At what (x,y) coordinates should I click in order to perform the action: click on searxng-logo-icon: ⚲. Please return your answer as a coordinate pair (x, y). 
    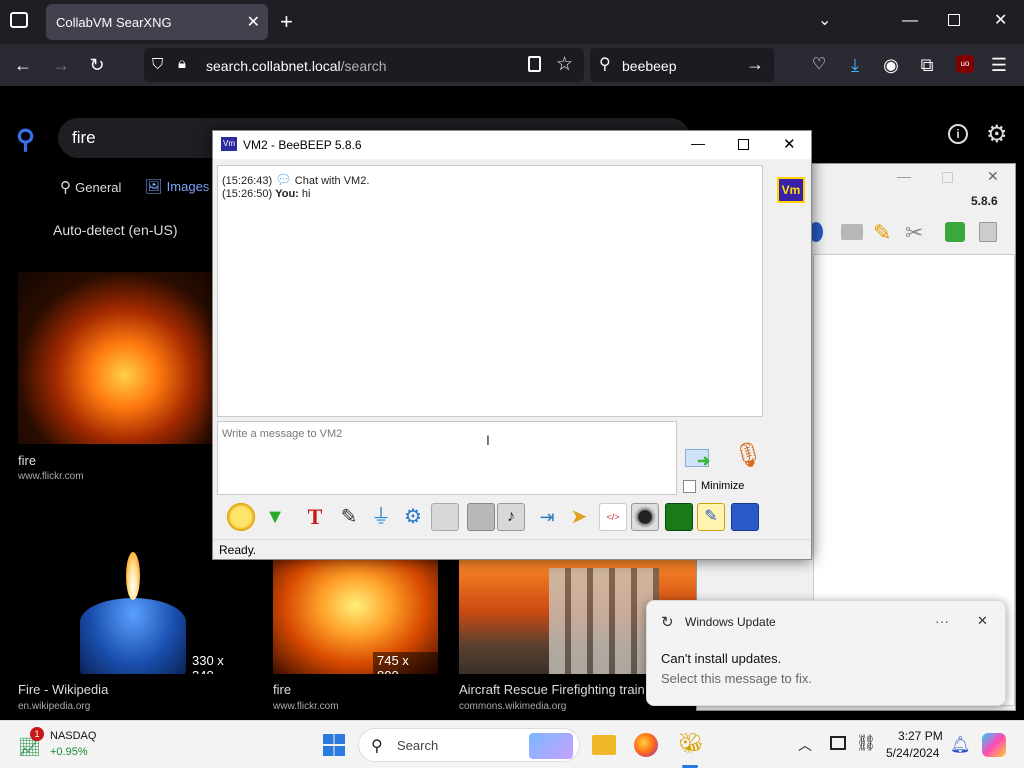
    Looking at the image, I should click on (25, 139).